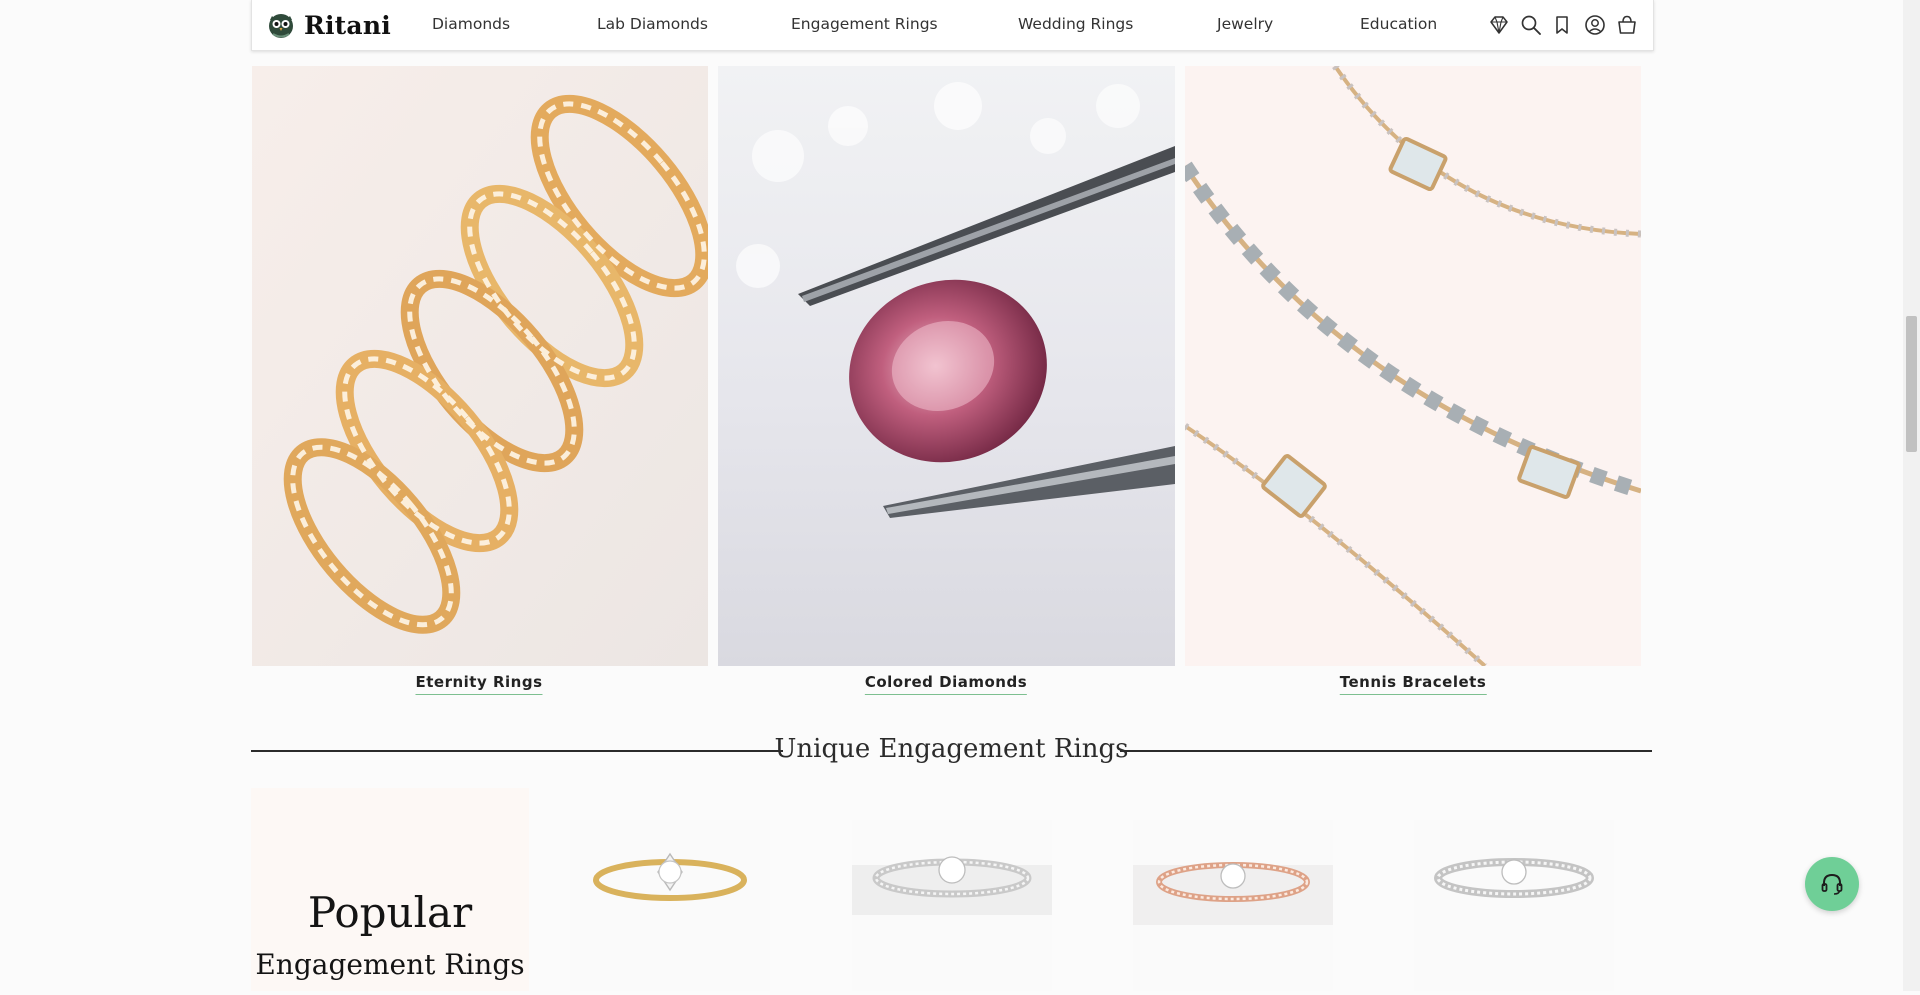 Image resolution: width=1920 pixels, height=995 pixels. I want to click on popular-subtitle: Engagement Rings, so click(390, 964).